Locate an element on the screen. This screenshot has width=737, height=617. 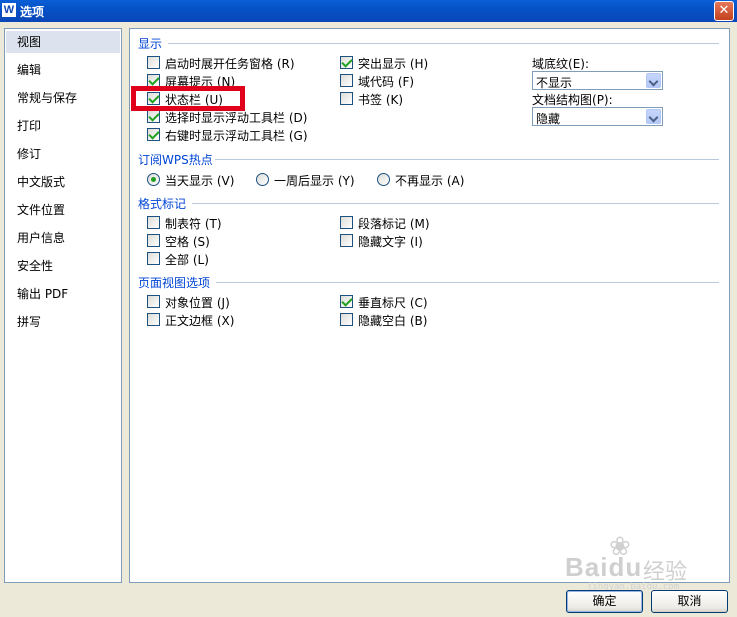
section-title-page-view: 页面视图选项 is located at coordinates (174, 283).